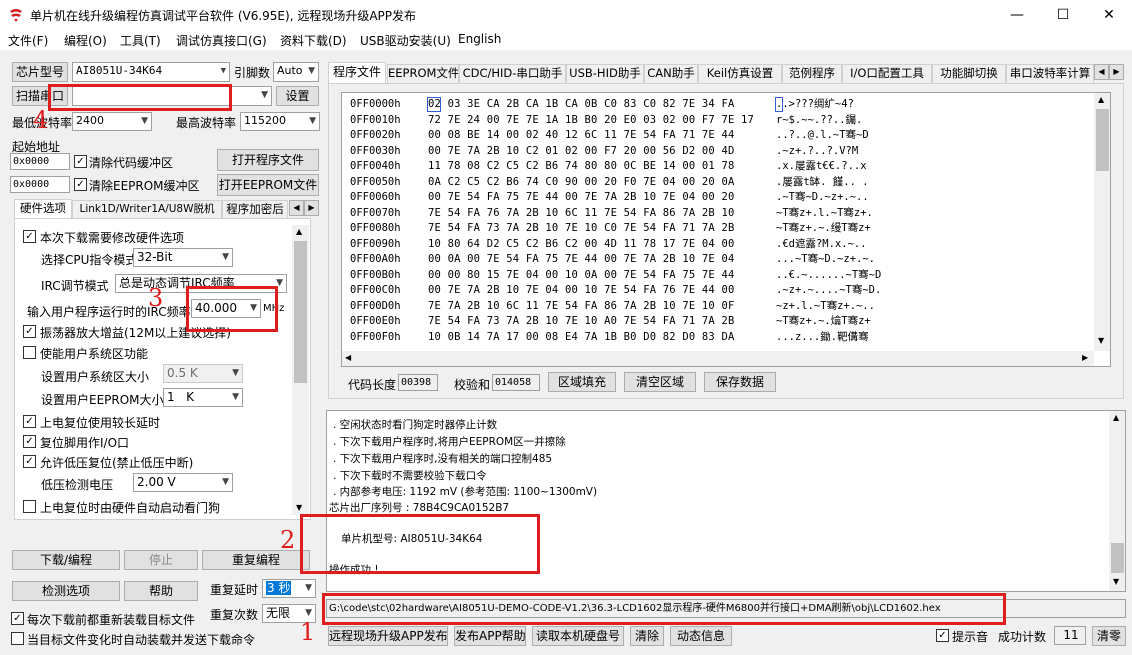  What do you see at coordinates (375, 321) in the screenshot?
I see `hex-row-address: 0FF00E0h` at bounding box center [375, 321].